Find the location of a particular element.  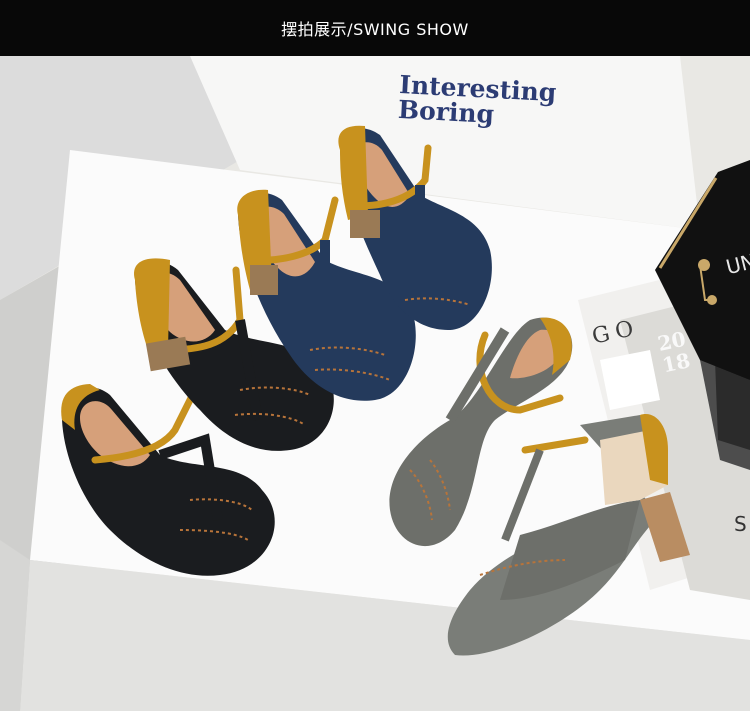

box-print: Interesting Boring is located at coordinates (477, 100).